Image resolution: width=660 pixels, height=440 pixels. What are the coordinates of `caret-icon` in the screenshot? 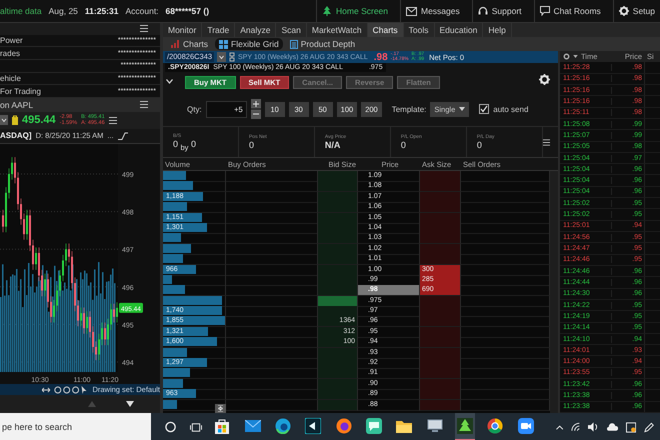 It's located at (4, 120).